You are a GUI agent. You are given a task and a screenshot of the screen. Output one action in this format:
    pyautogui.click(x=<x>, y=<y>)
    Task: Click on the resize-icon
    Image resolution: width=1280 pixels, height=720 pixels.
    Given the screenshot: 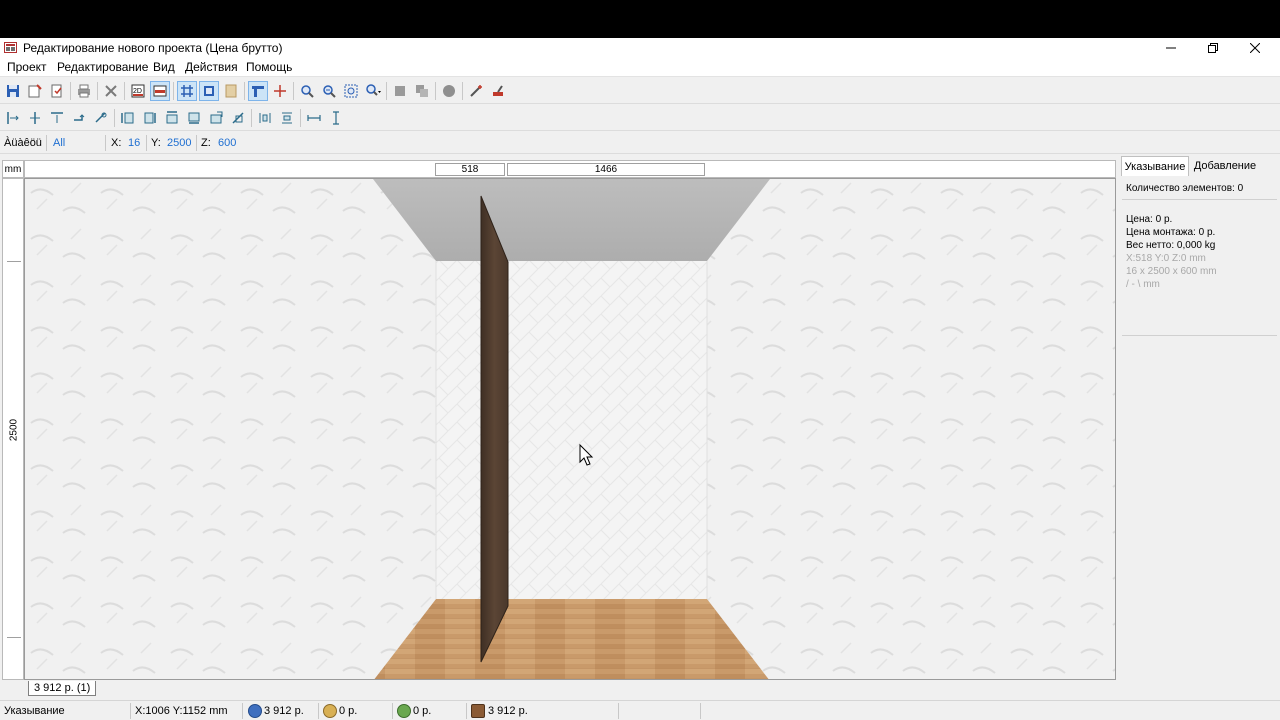 What is the action you would take?
    pyautogui.click(x=216, y=117)
    